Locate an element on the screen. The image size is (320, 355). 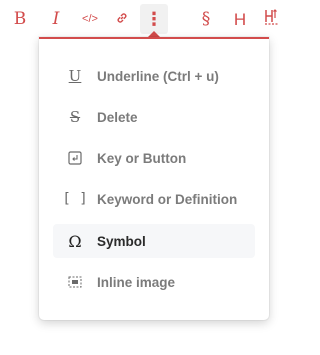
more-button: ⋮ is located at coordinates (154, 19).